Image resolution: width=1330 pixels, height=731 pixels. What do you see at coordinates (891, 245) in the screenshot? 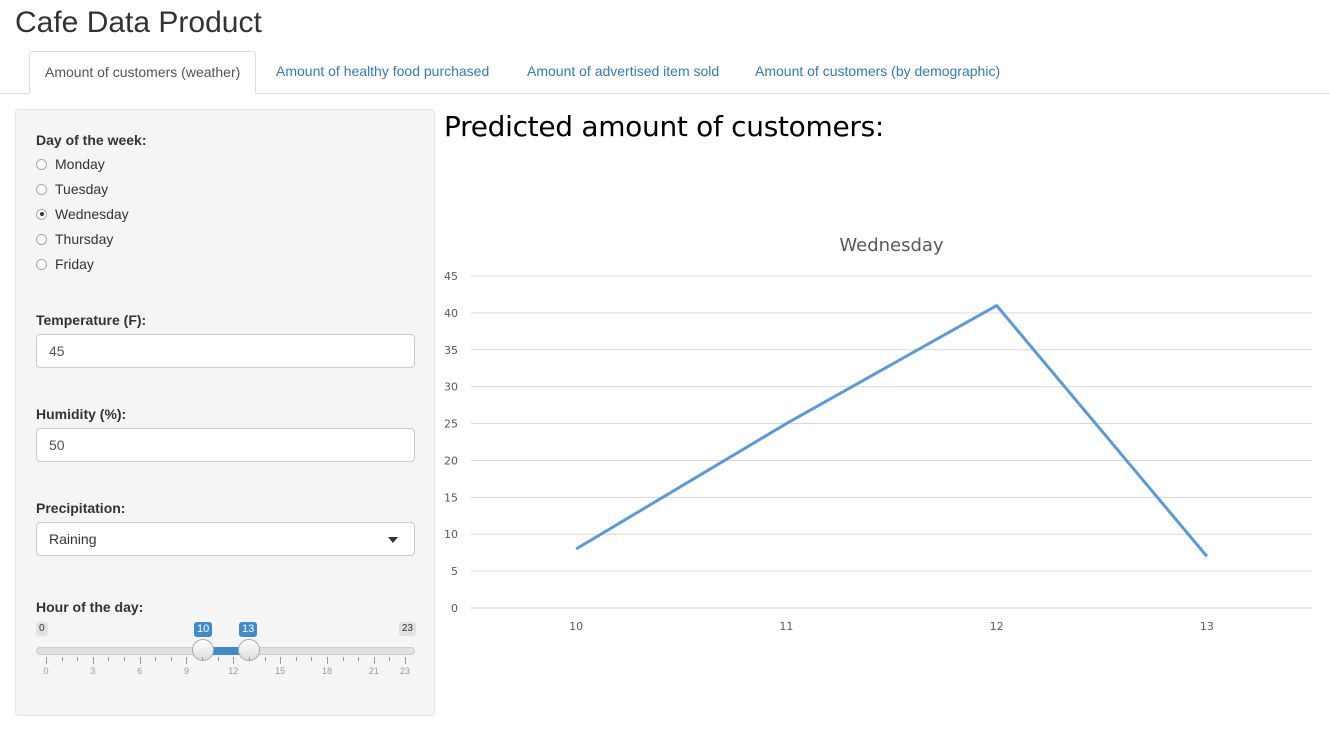
I see `chart-title: Wednesday` at bounding box center [891, 245].